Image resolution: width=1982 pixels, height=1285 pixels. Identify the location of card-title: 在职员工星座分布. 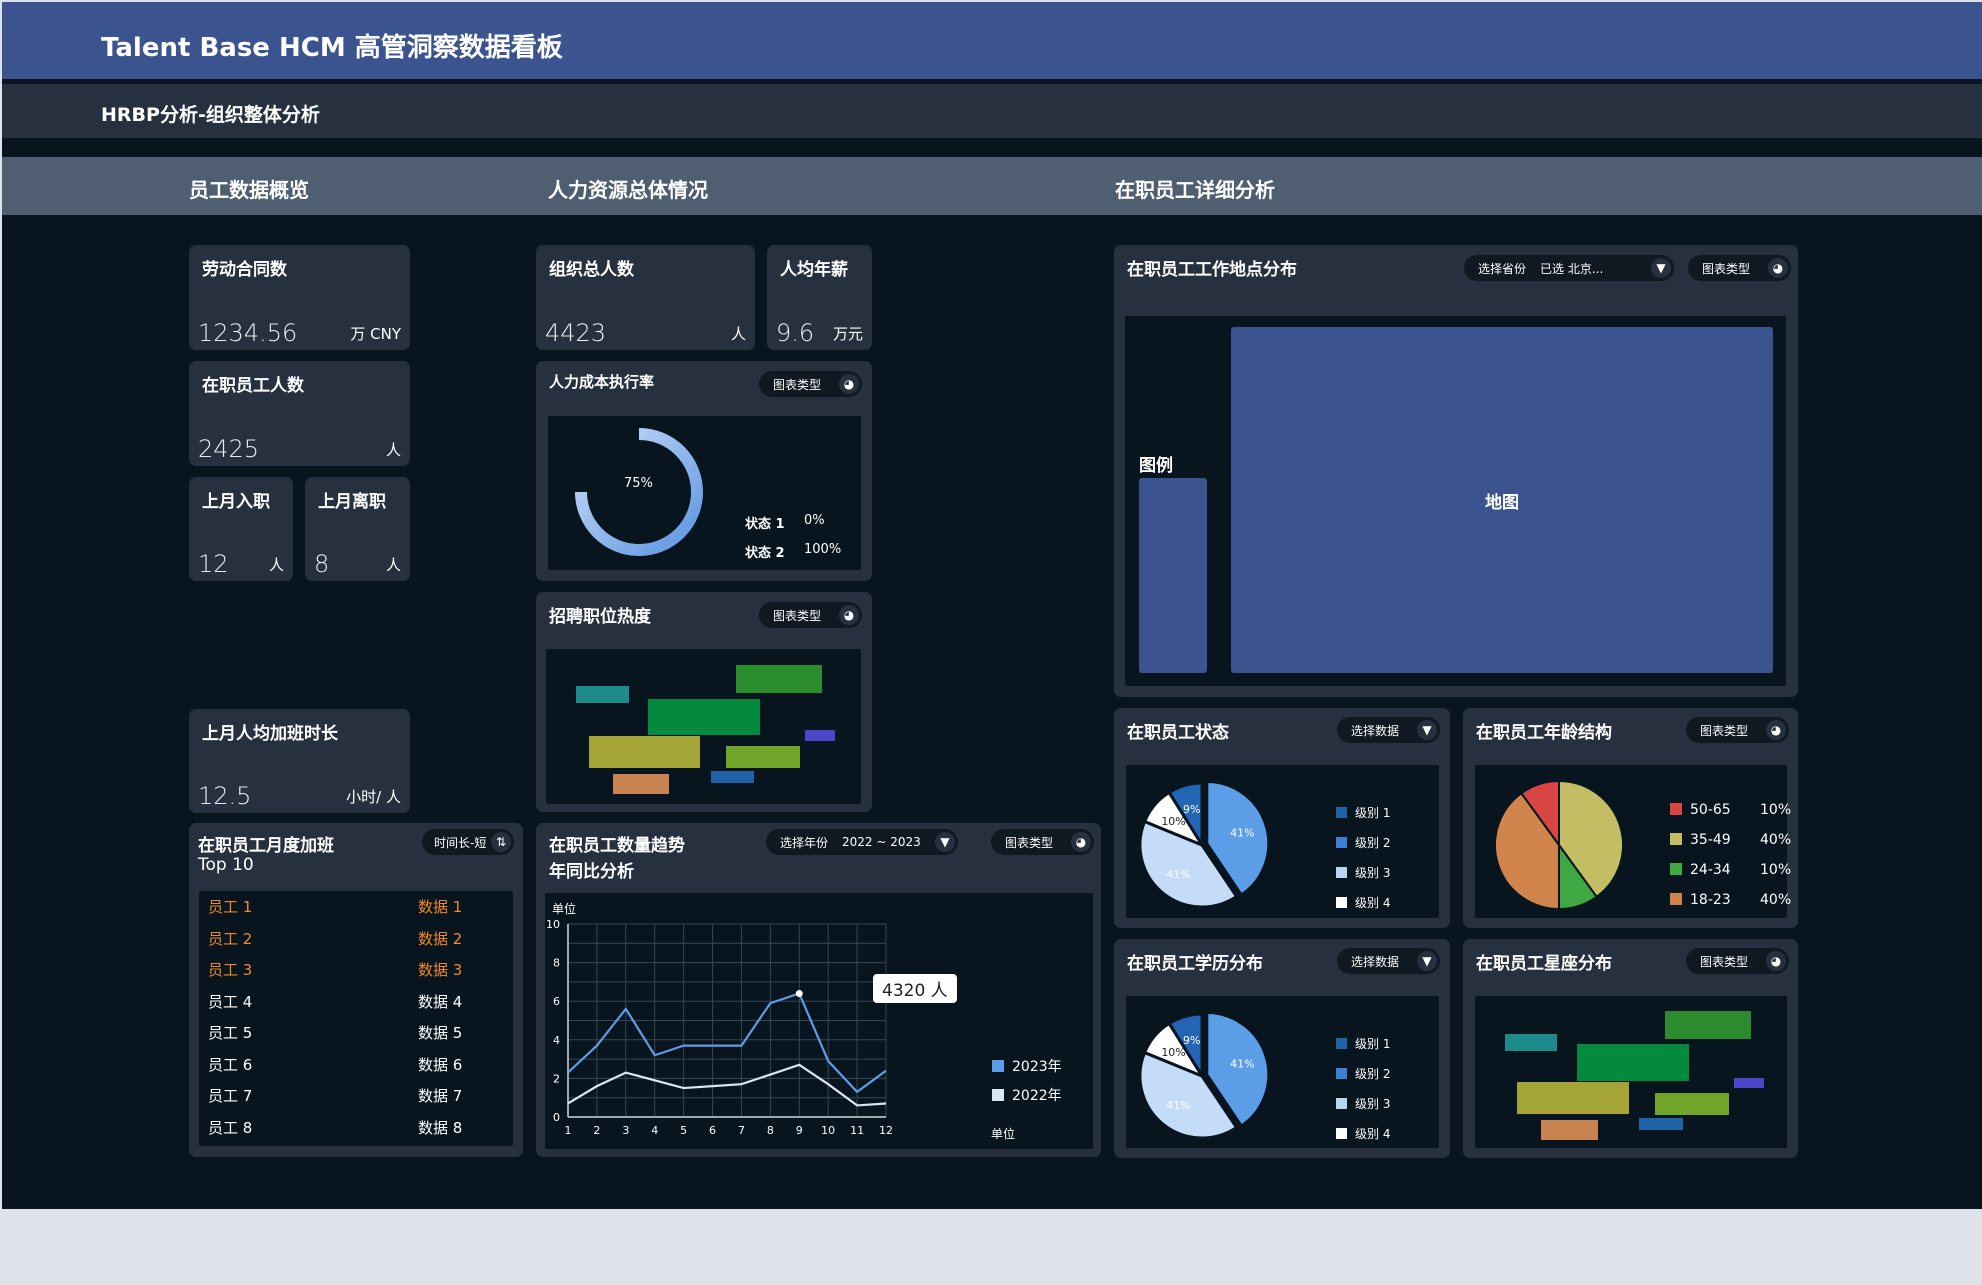
(1544, 964).